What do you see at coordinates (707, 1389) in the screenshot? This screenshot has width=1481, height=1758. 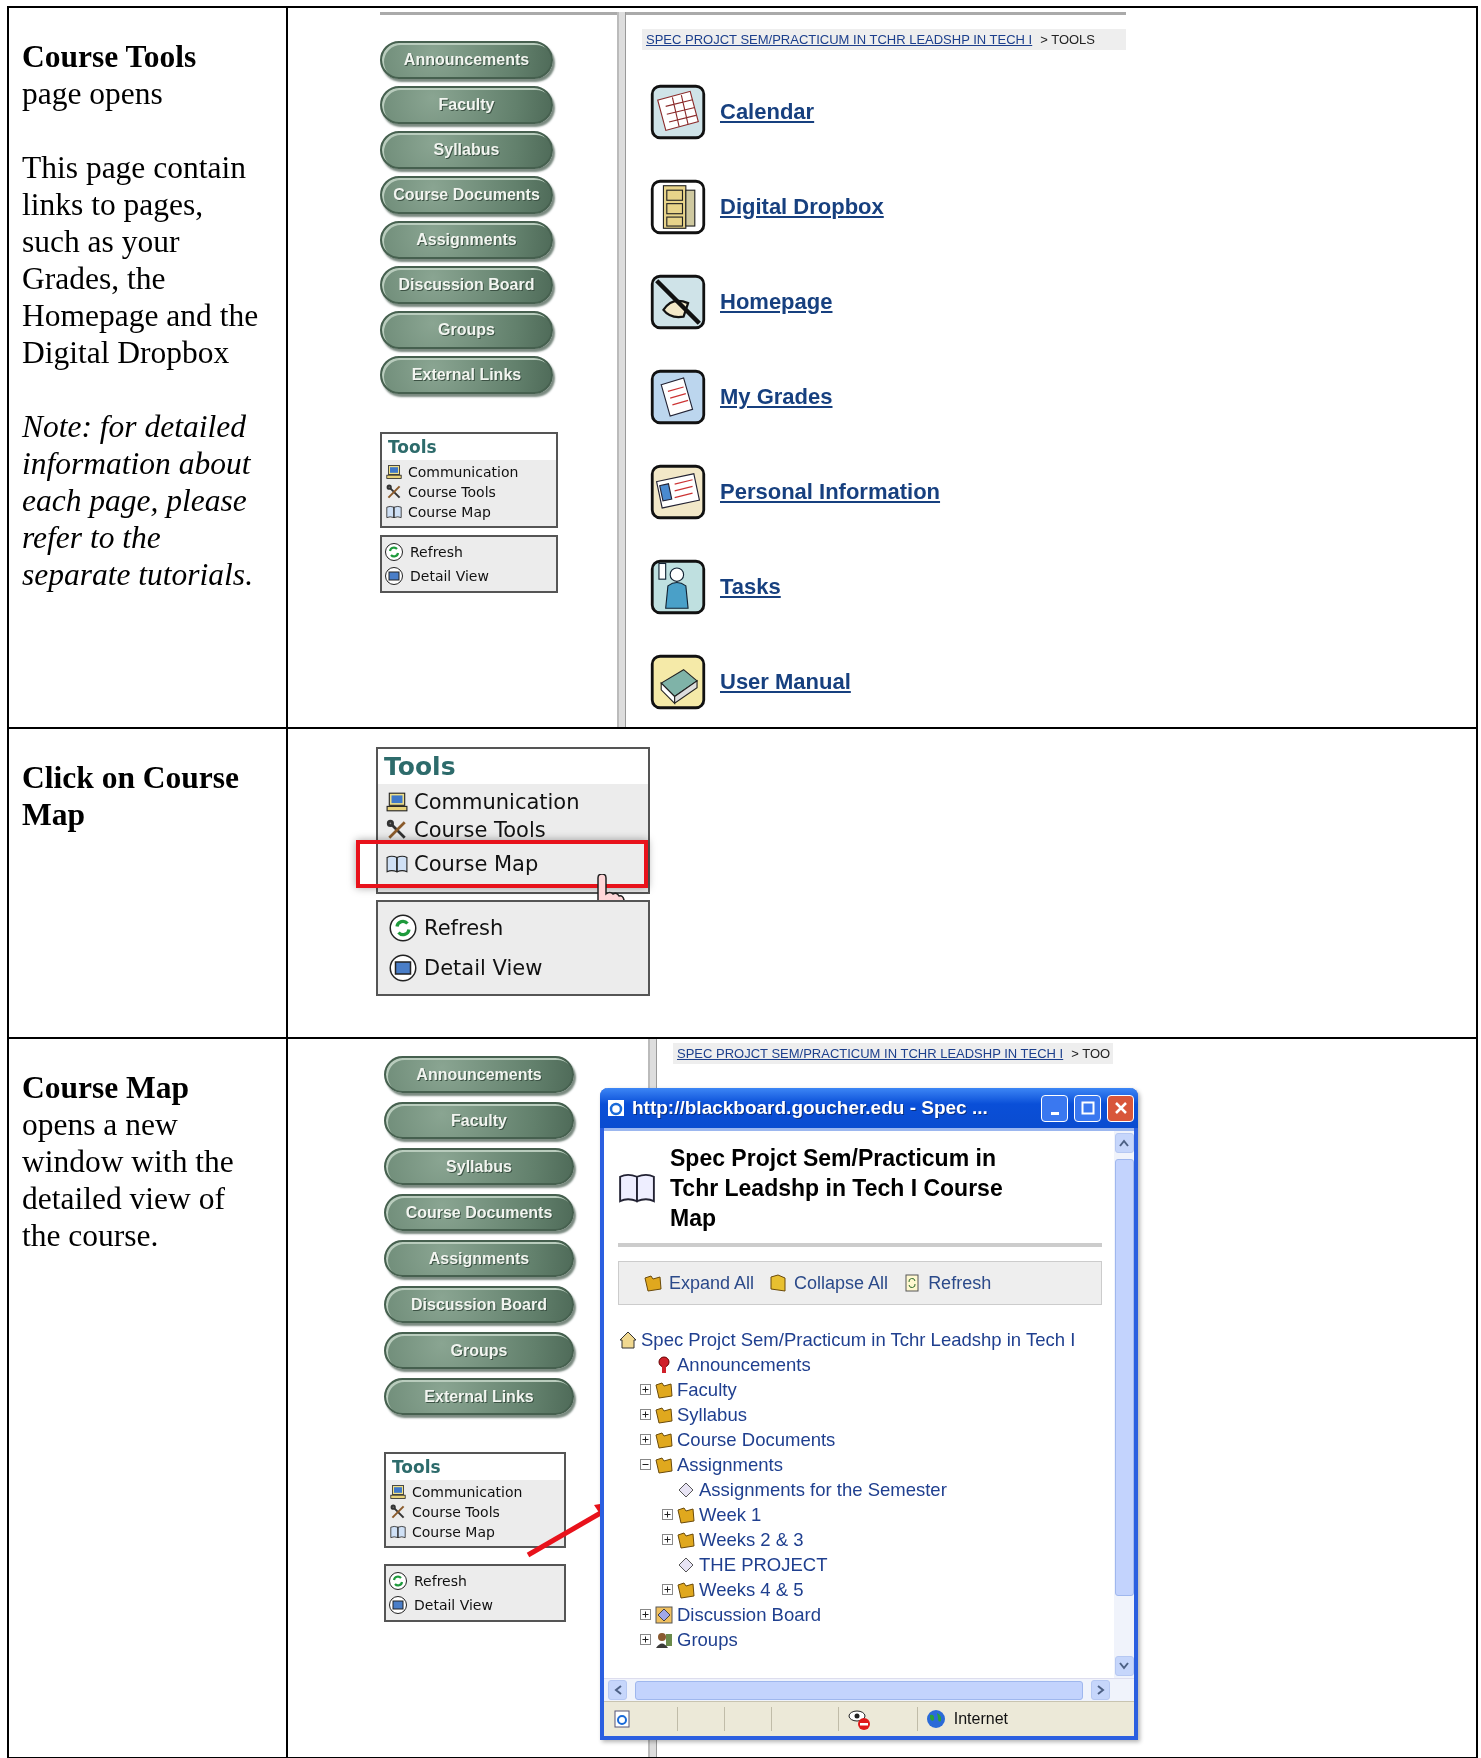 I see `tree-item: Faculty` at bounding box center [707, 1389].